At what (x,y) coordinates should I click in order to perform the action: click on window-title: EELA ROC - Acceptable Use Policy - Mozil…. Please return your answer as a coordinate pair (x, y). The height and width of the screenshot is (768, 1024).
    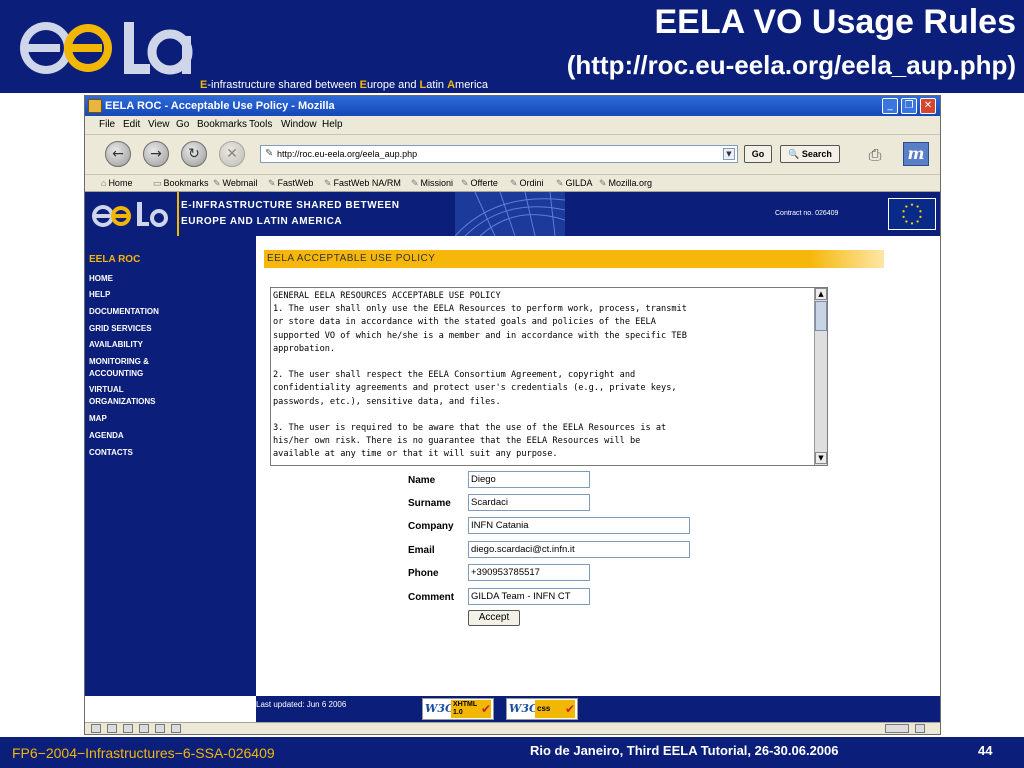
    Looking at the image, I should click on (220, 106).